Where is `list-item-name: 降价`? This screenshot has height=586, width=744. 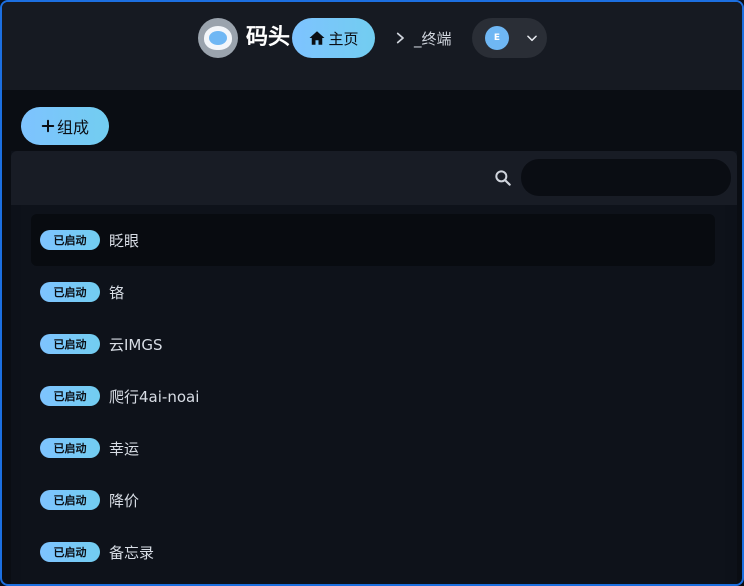
list-item-name: 降价 is located at coordinates (124, 500).